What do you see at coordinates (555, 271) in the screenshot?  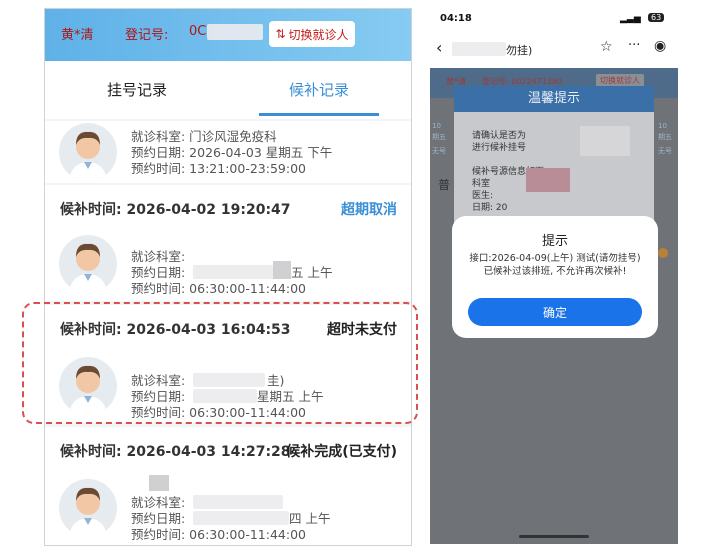 I see `dialog-message-line: 已候补过该排班, 不允许再次候补!` at bounding box center [555, 271].